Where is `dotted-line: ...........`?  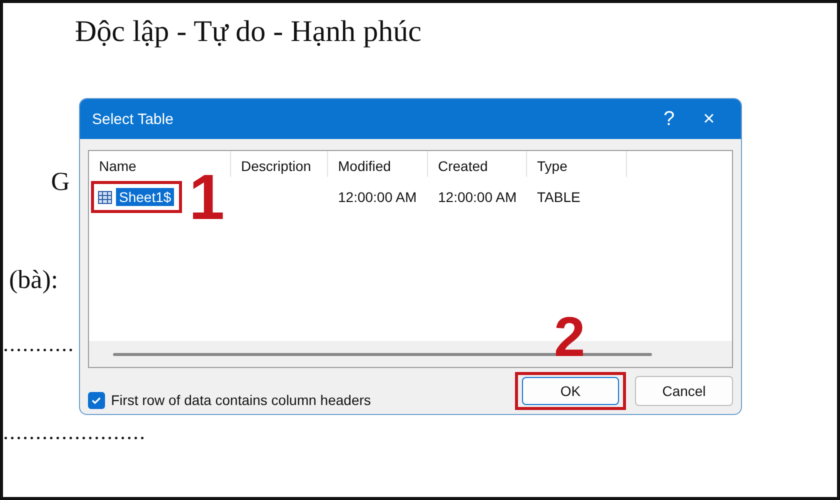
dotted-line: ........... is located at coordinates (38, 344).